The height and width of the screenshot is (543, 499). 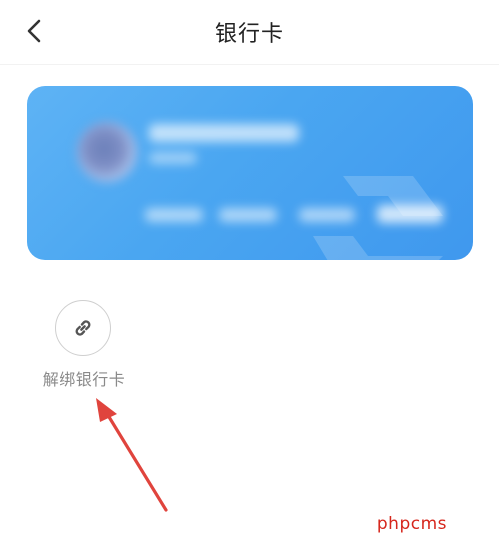 I want to click on card-bank-name-redacted, so click(x=224, y=133).